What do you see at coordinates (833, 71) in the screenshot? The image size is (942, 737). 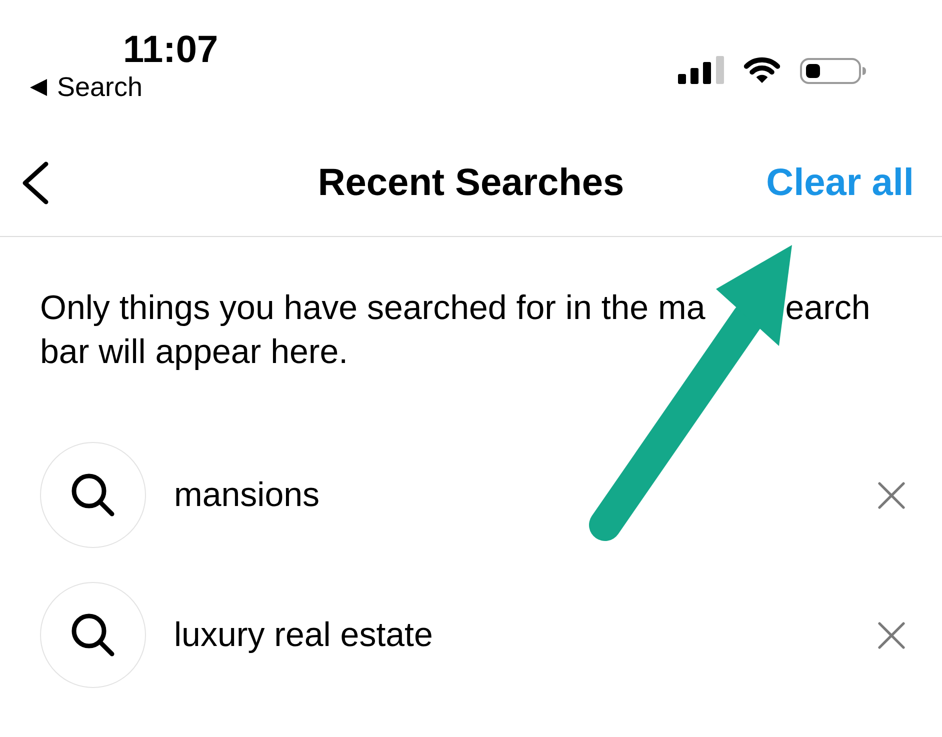 I see `battery-icon` at bounding box center [833, 71].